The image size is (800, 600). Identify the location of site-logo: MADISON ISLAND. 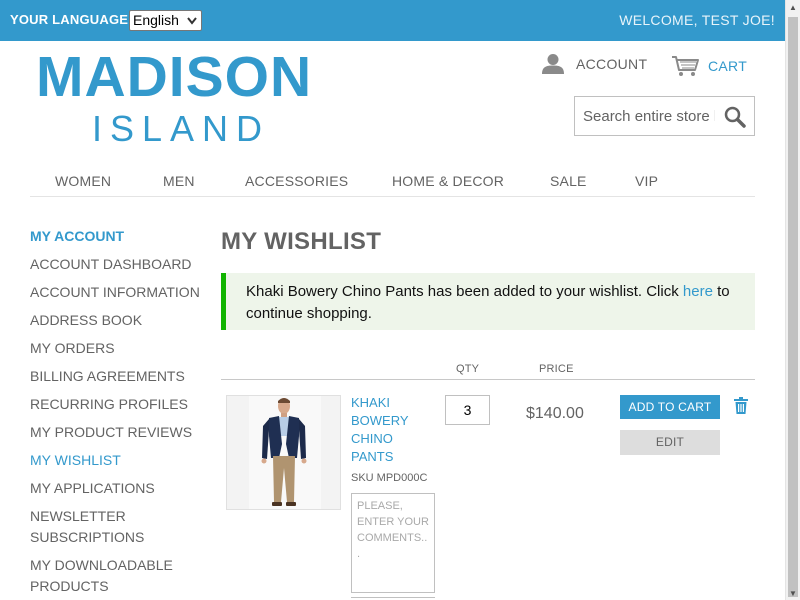
(176, 96).